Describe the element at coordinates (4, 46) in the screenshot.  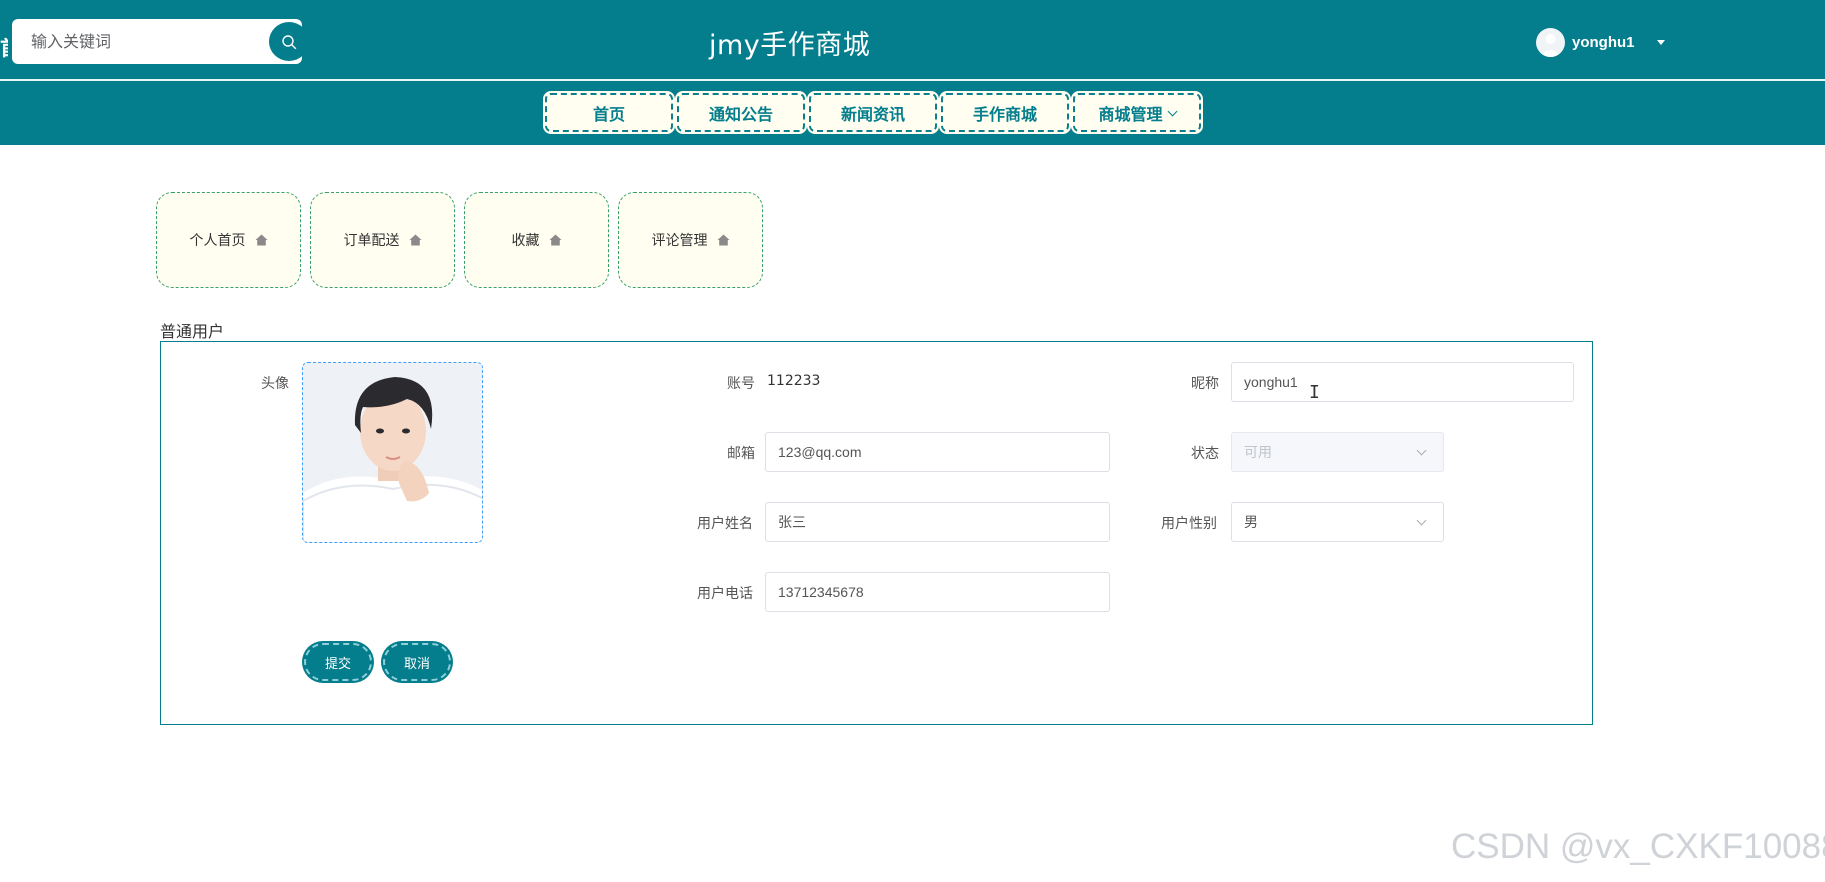
I see `header-edge-text: 首` at that location.